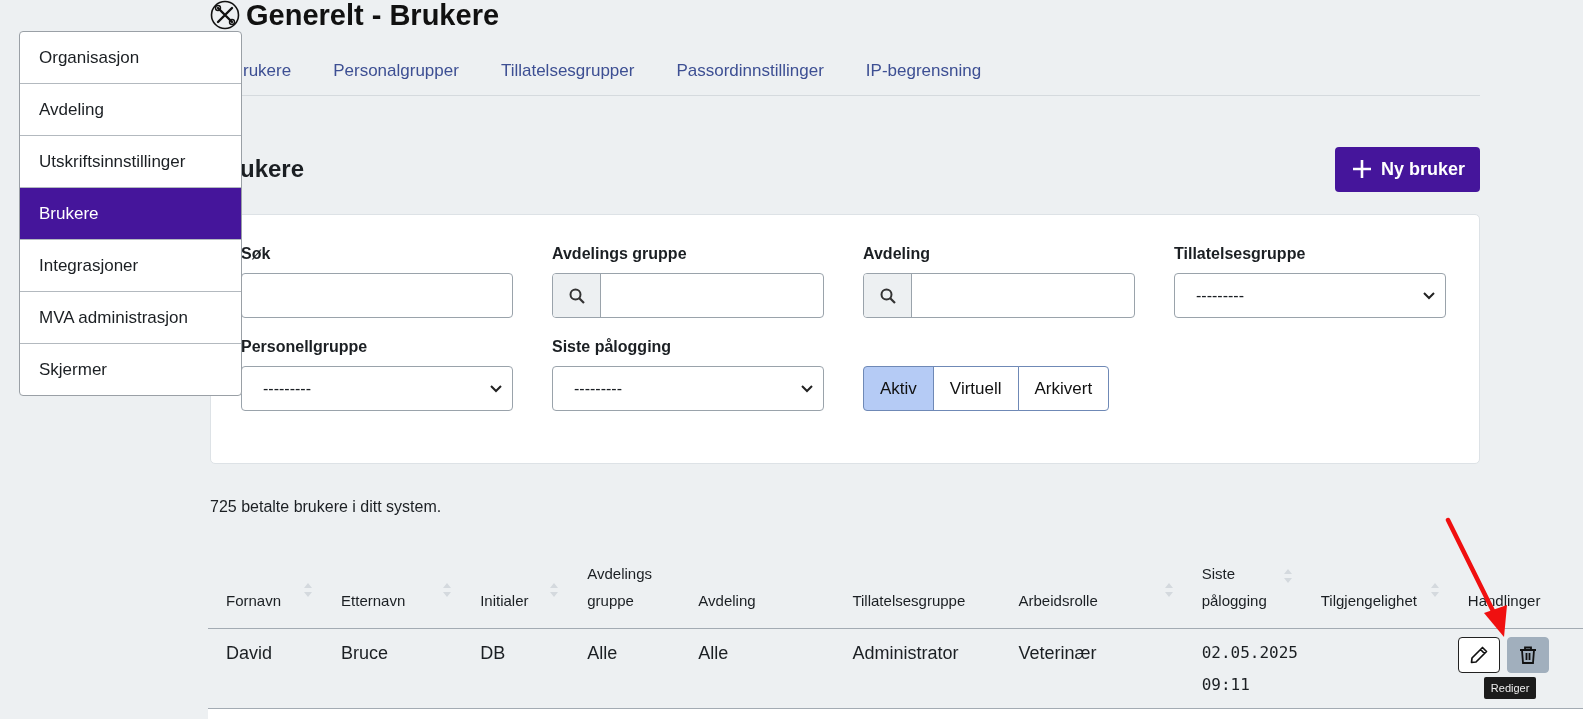 This screenshot has width=1583, height=719. What do you see at coordinates (373, 600) in the screenshot?
I see `column-header: Etternavn` at bounding box center [373, 600].